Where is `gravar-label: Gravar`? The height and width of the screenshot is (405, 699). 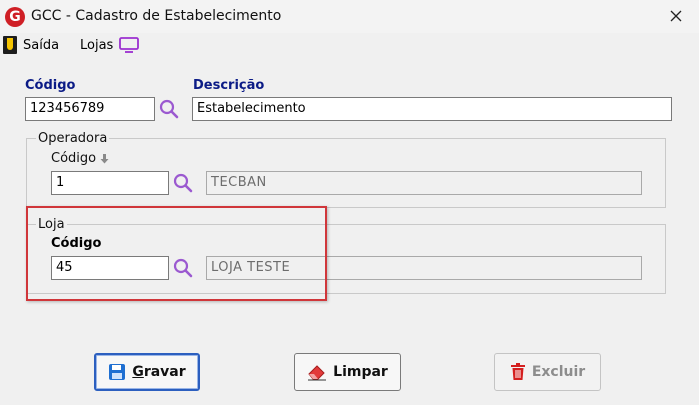
gravar-label: Gravar is located at coordinates (158, 372).